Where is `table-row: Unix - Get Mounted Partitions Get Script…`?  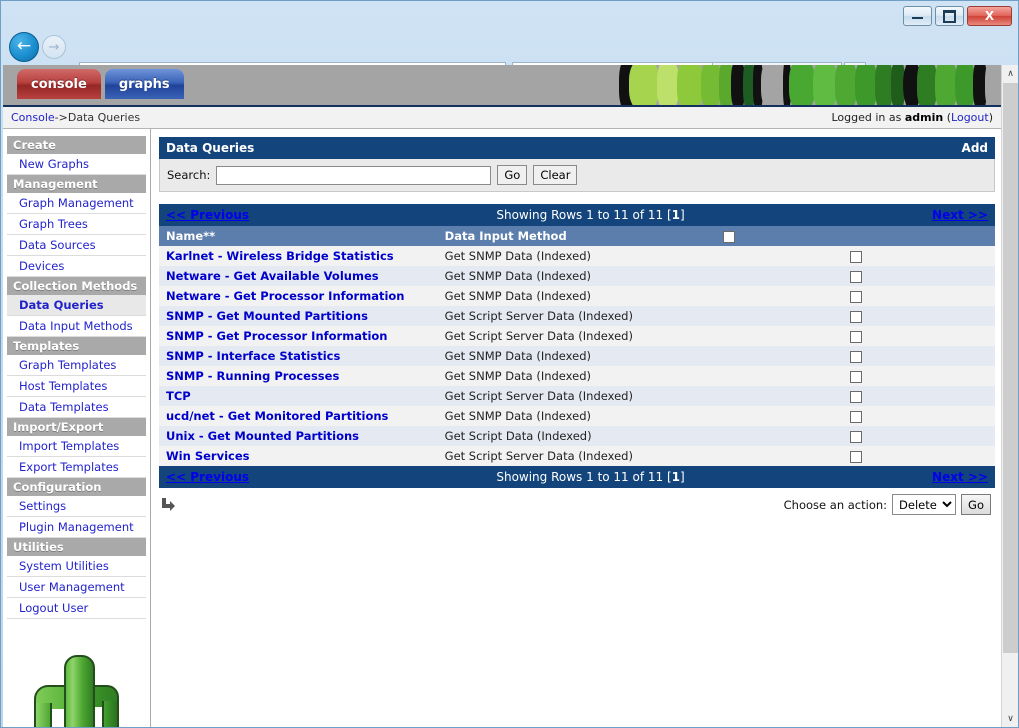 table-row: Unix - Get Mounted Partitions Get Script… is located at coordinates (577, 436).